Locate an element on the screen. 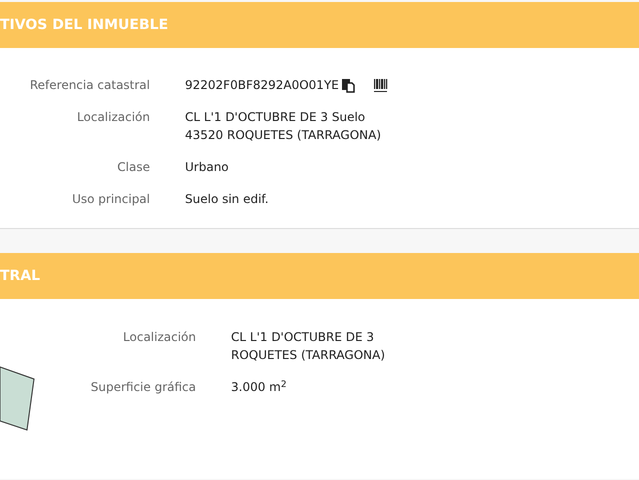 The image size is (639, 480). section-title: TRAL is located at coordinates (20, 276).